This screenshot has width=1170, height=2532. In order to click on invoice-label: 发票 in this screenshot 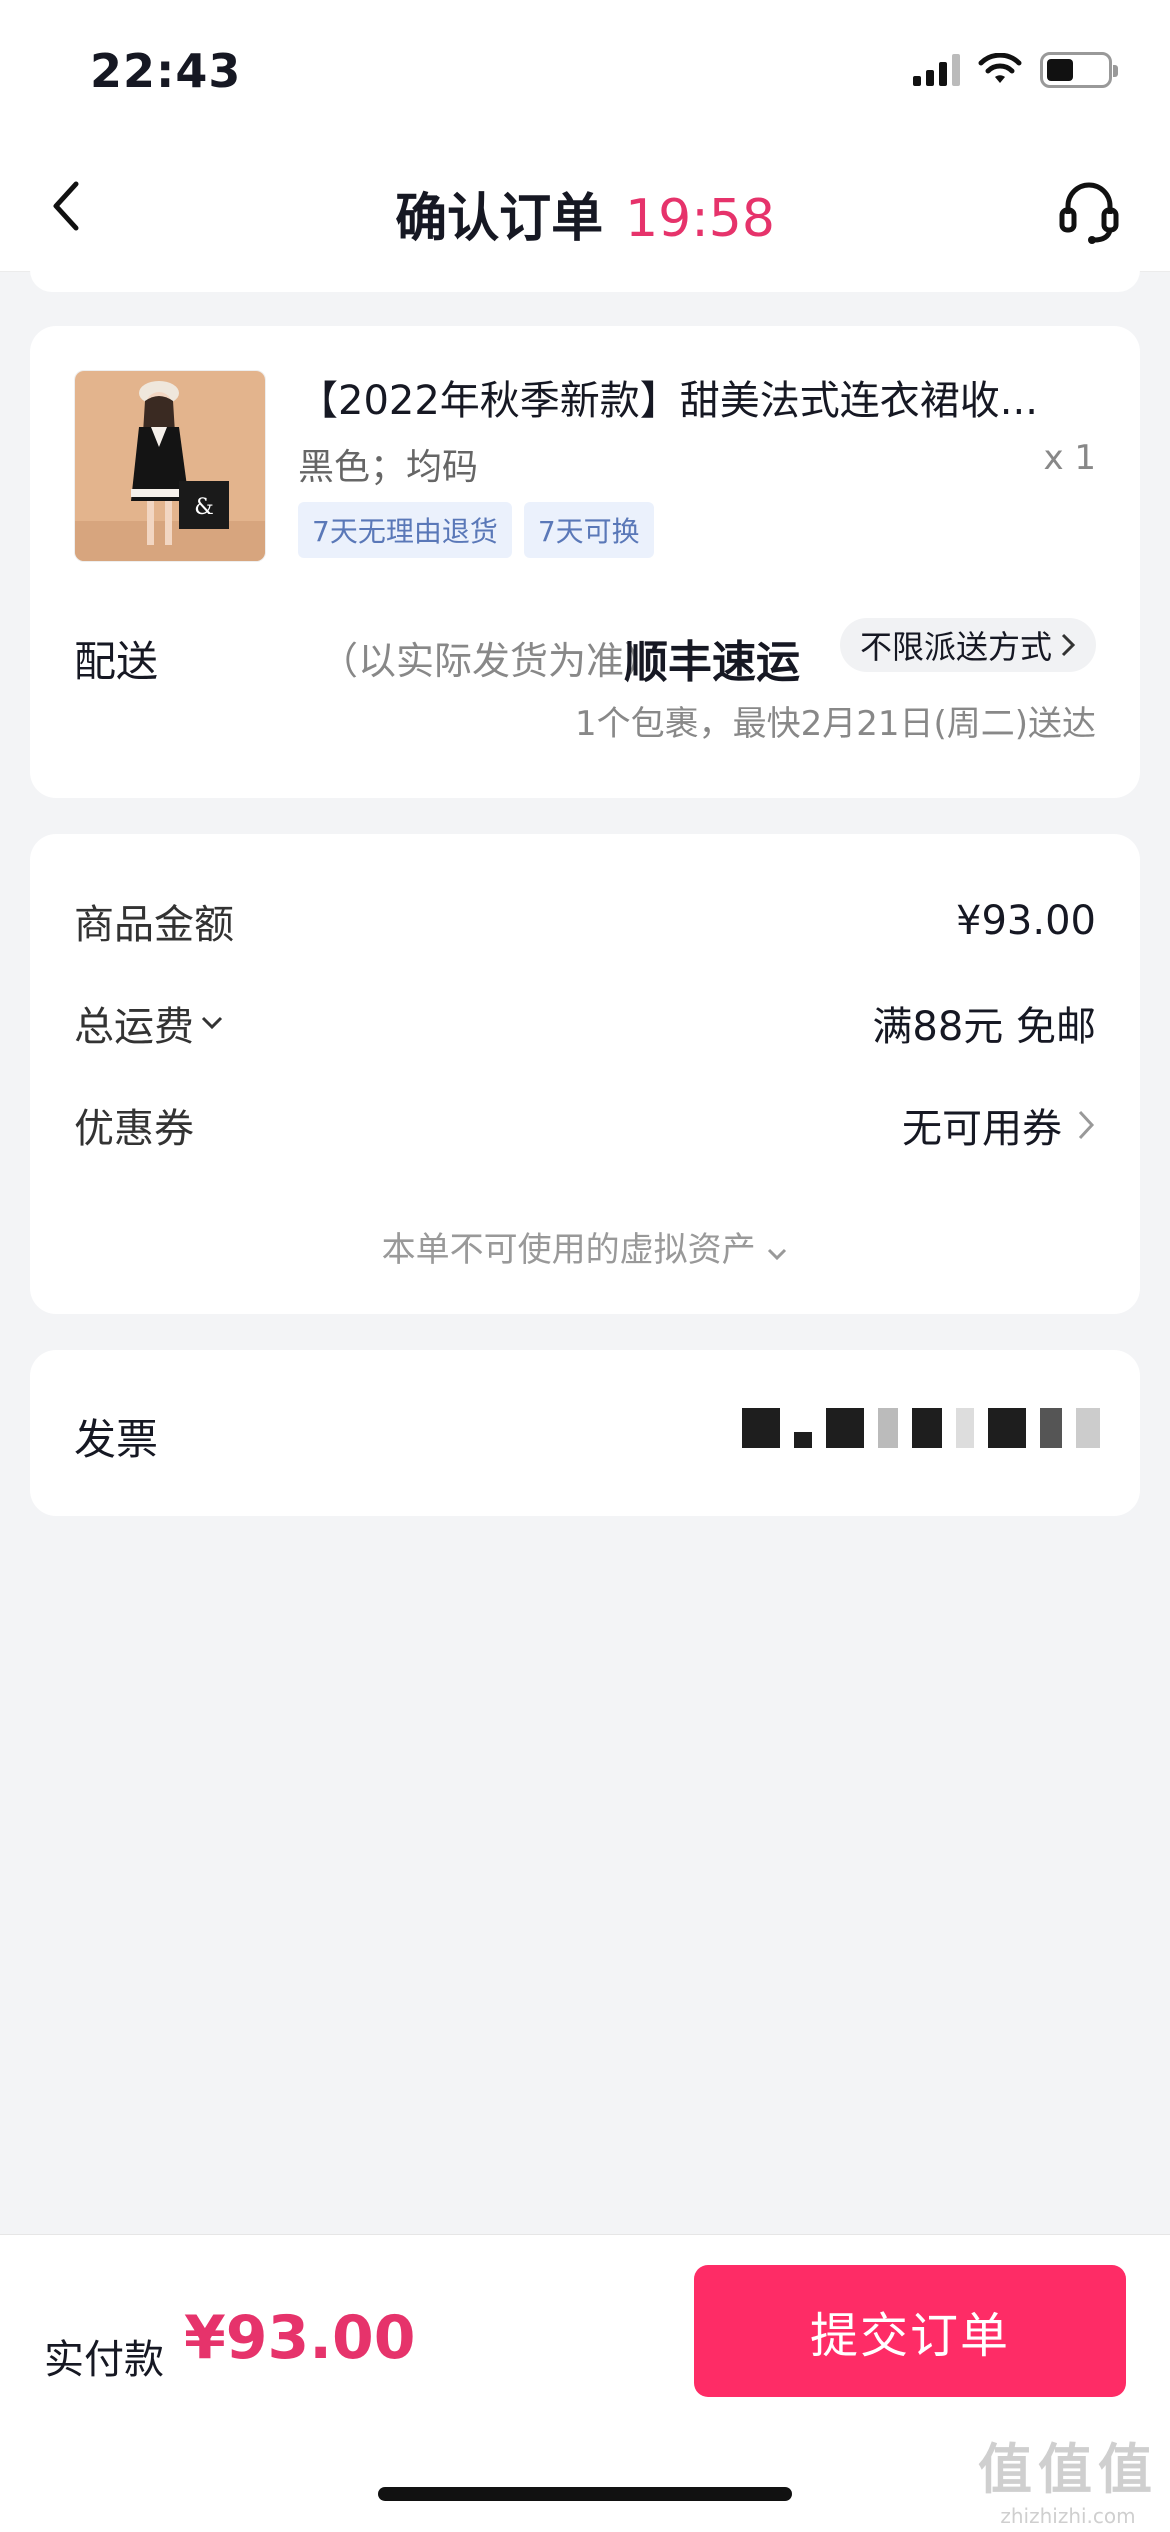, I will do `click(116, 1439)`.